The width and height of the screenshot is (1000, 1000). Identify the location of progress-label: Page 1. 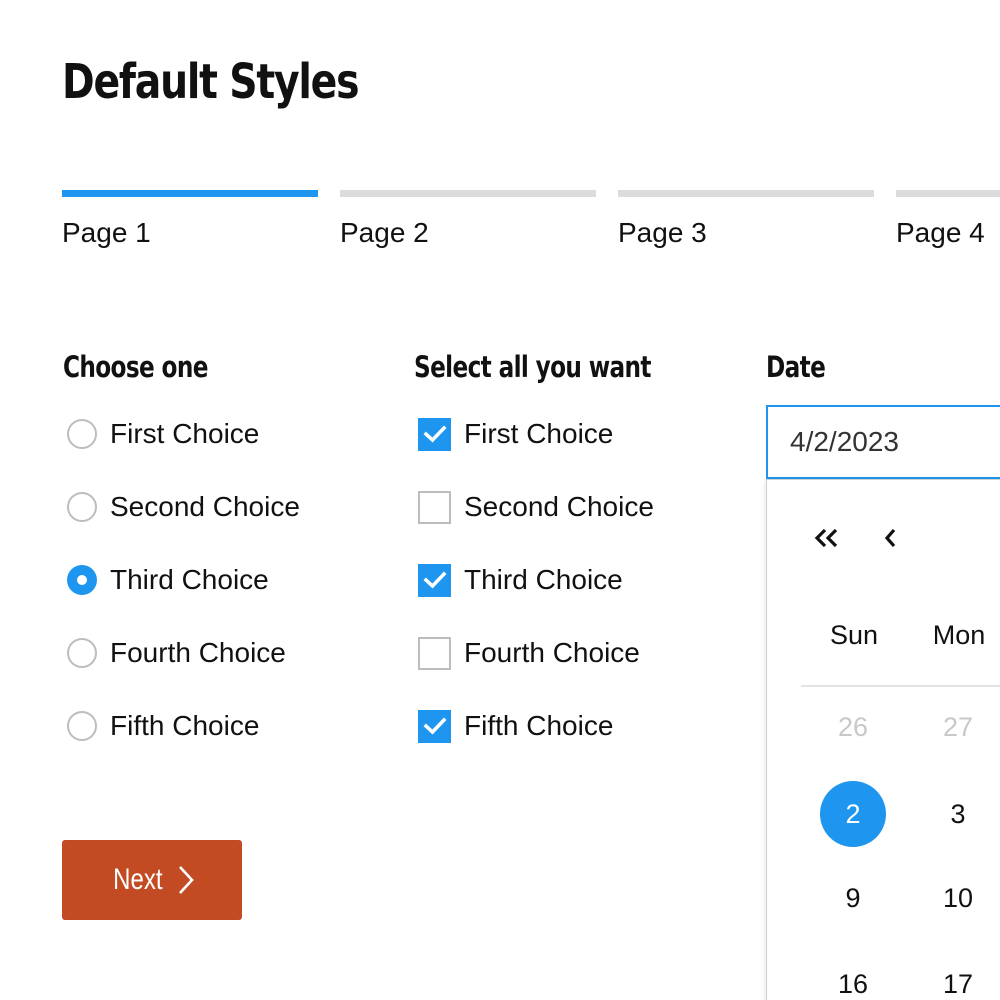
(106, 232).